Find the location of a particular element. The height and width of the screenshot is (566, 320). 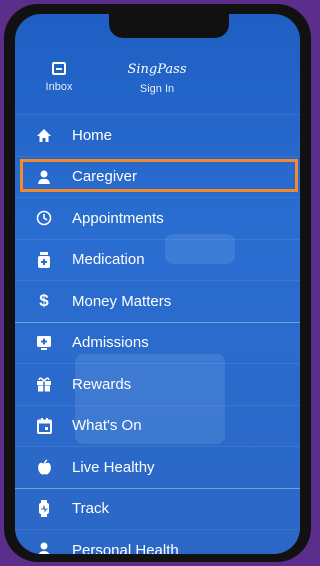

menu-item-appointments: Appointments is located at coordinates (157, 218).